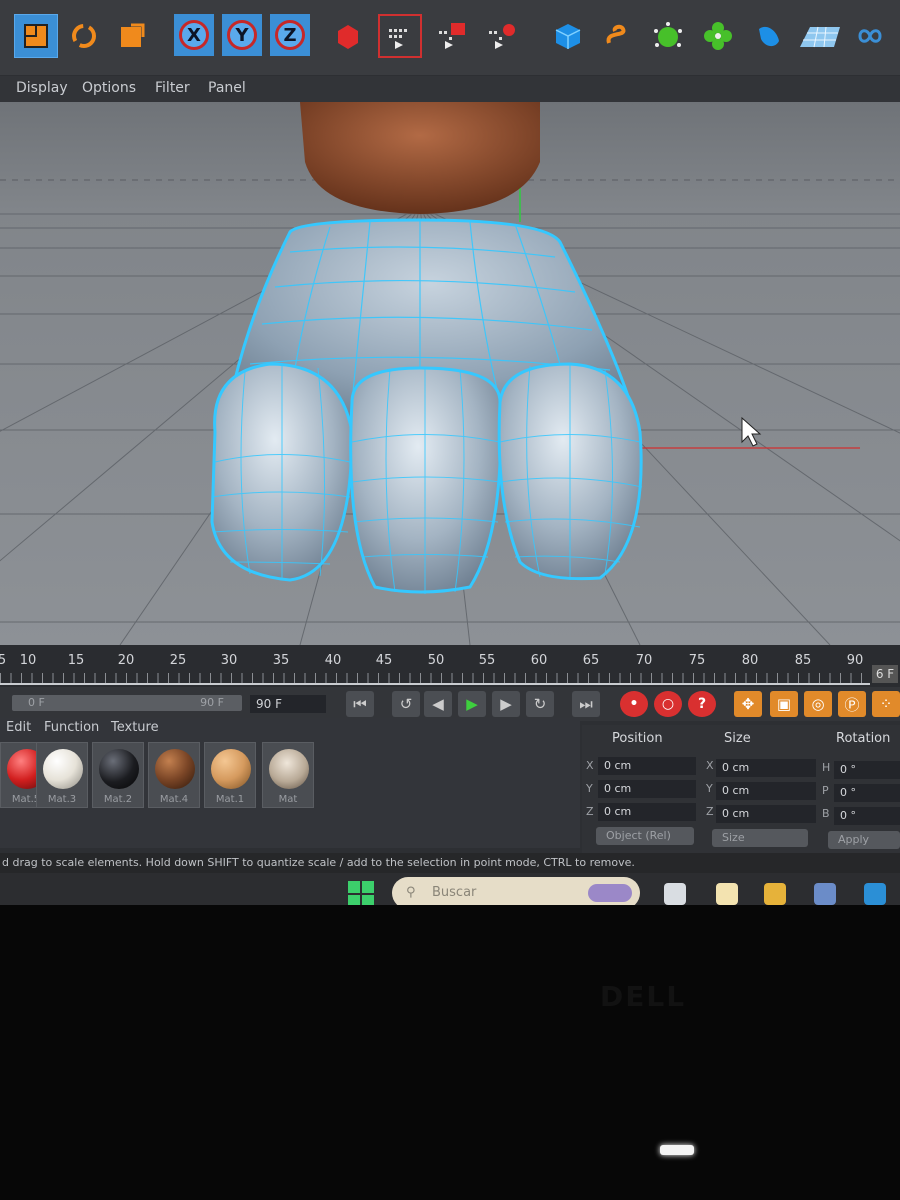 The image size is (900, 1200). Describe the element at coordinates (589, 788) in the screenshot. I see `axis-label-y: Y` at that location.